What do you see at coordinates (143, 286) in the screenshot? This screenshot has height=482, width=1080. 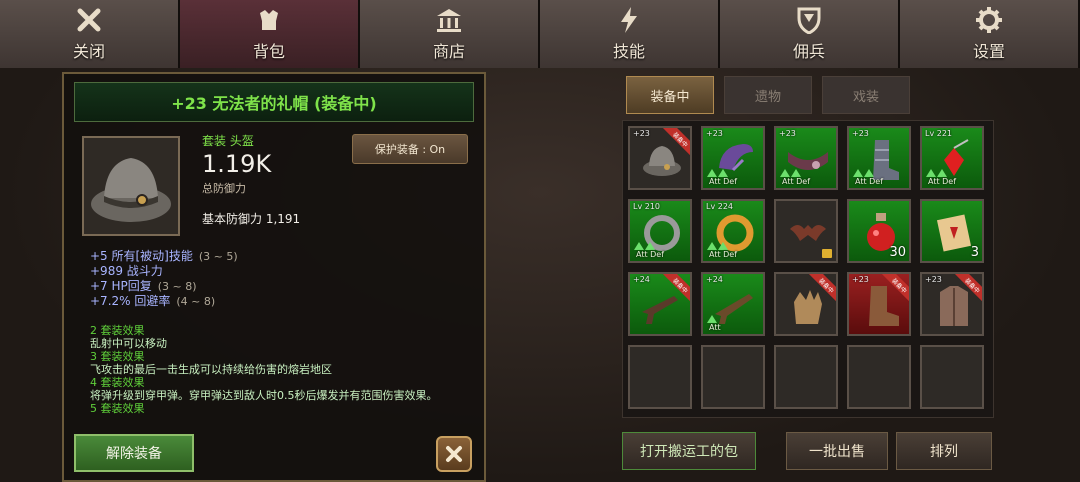 I see `stat-line: +7 HP回复 (3 ~ 8)` at bounding box center [143, 286].